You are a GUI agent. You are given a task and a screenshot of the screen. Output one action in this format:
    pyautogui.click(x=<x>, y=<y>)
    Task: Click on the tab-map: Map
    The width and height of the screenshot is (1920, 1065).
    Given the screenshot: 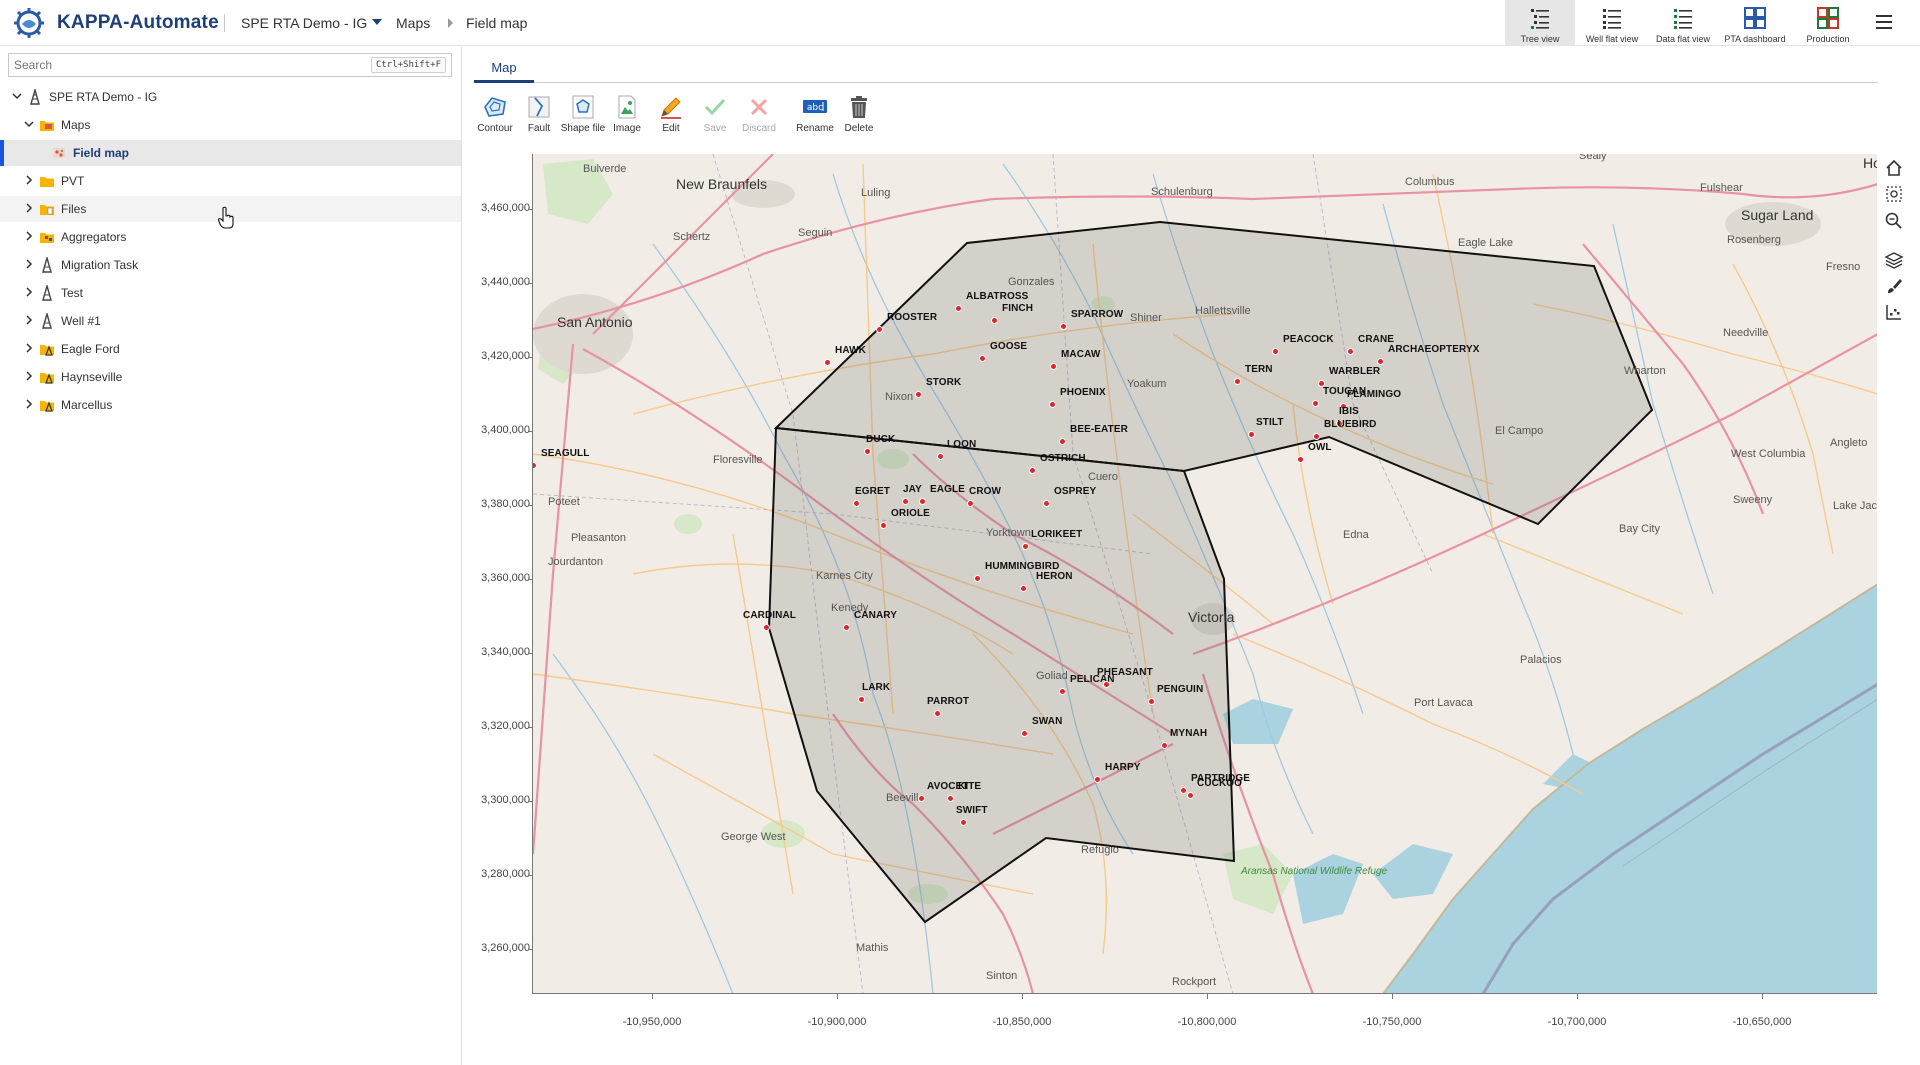 What is the action you would take?
    pyautogui.click(x=504, y=68)
    